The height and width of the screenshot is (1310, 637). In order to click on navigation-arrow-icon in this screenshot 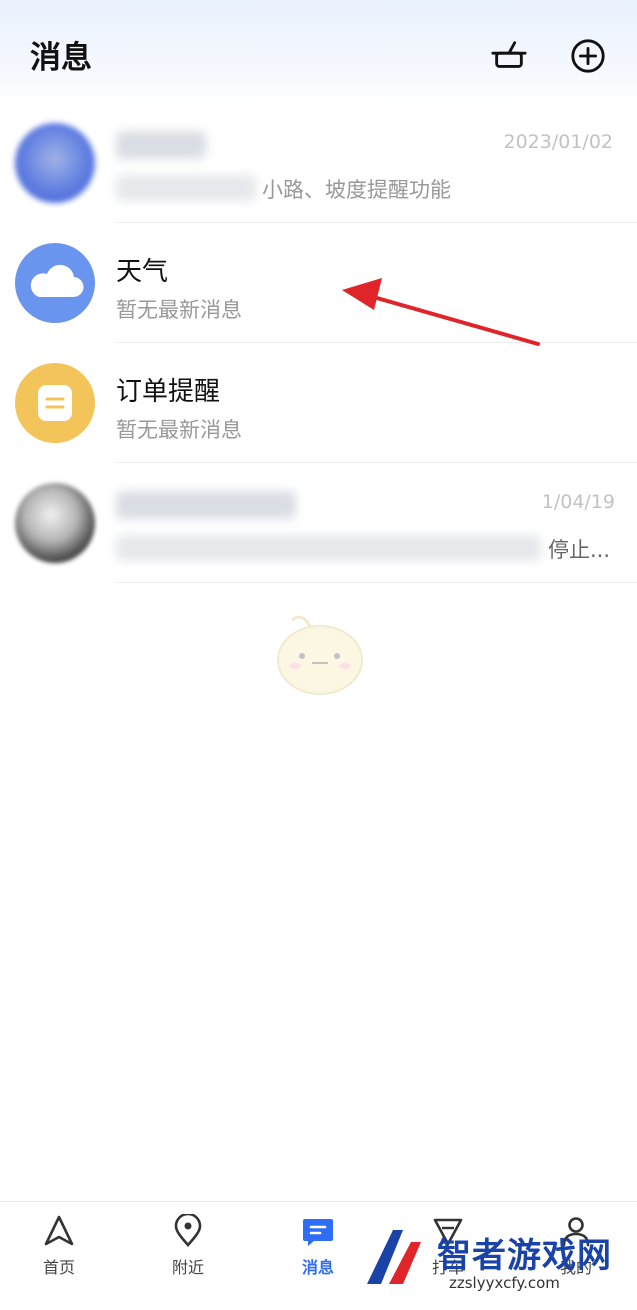, I will do `click(59, 1230)`.